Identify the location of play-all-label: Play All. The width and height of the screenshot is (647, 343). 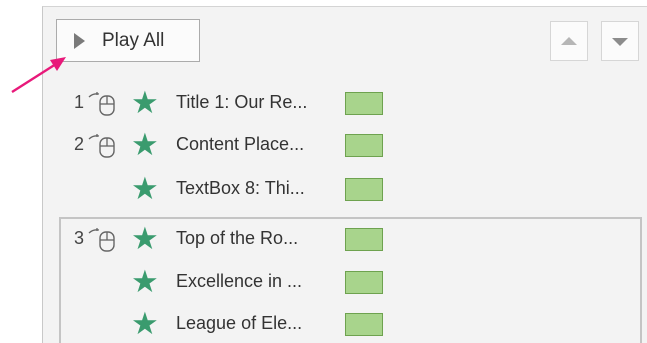
(133, 40).